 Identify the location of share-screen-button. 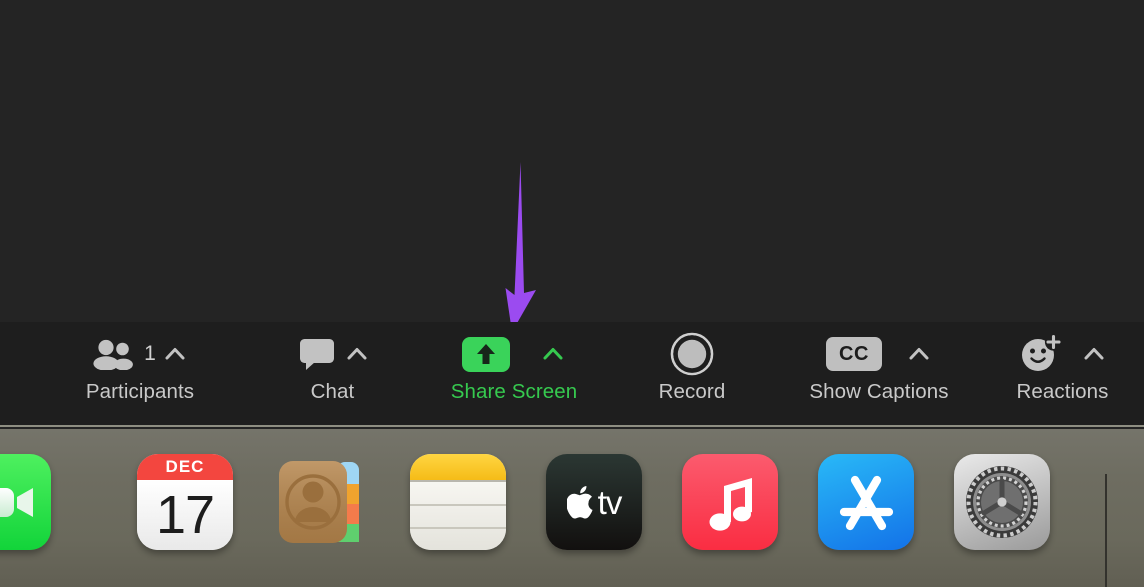
(486, 354).